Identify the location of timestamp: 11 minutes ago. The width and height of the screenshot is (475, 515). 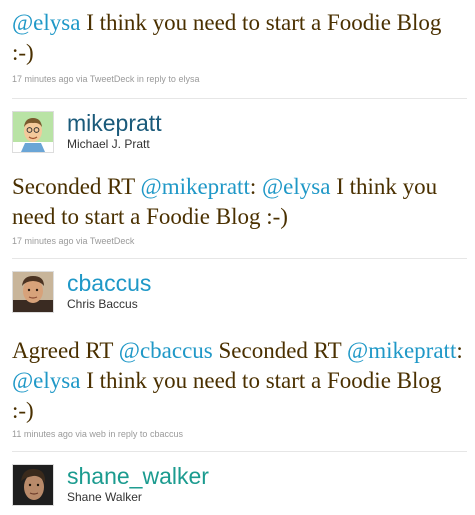
(42, 434).